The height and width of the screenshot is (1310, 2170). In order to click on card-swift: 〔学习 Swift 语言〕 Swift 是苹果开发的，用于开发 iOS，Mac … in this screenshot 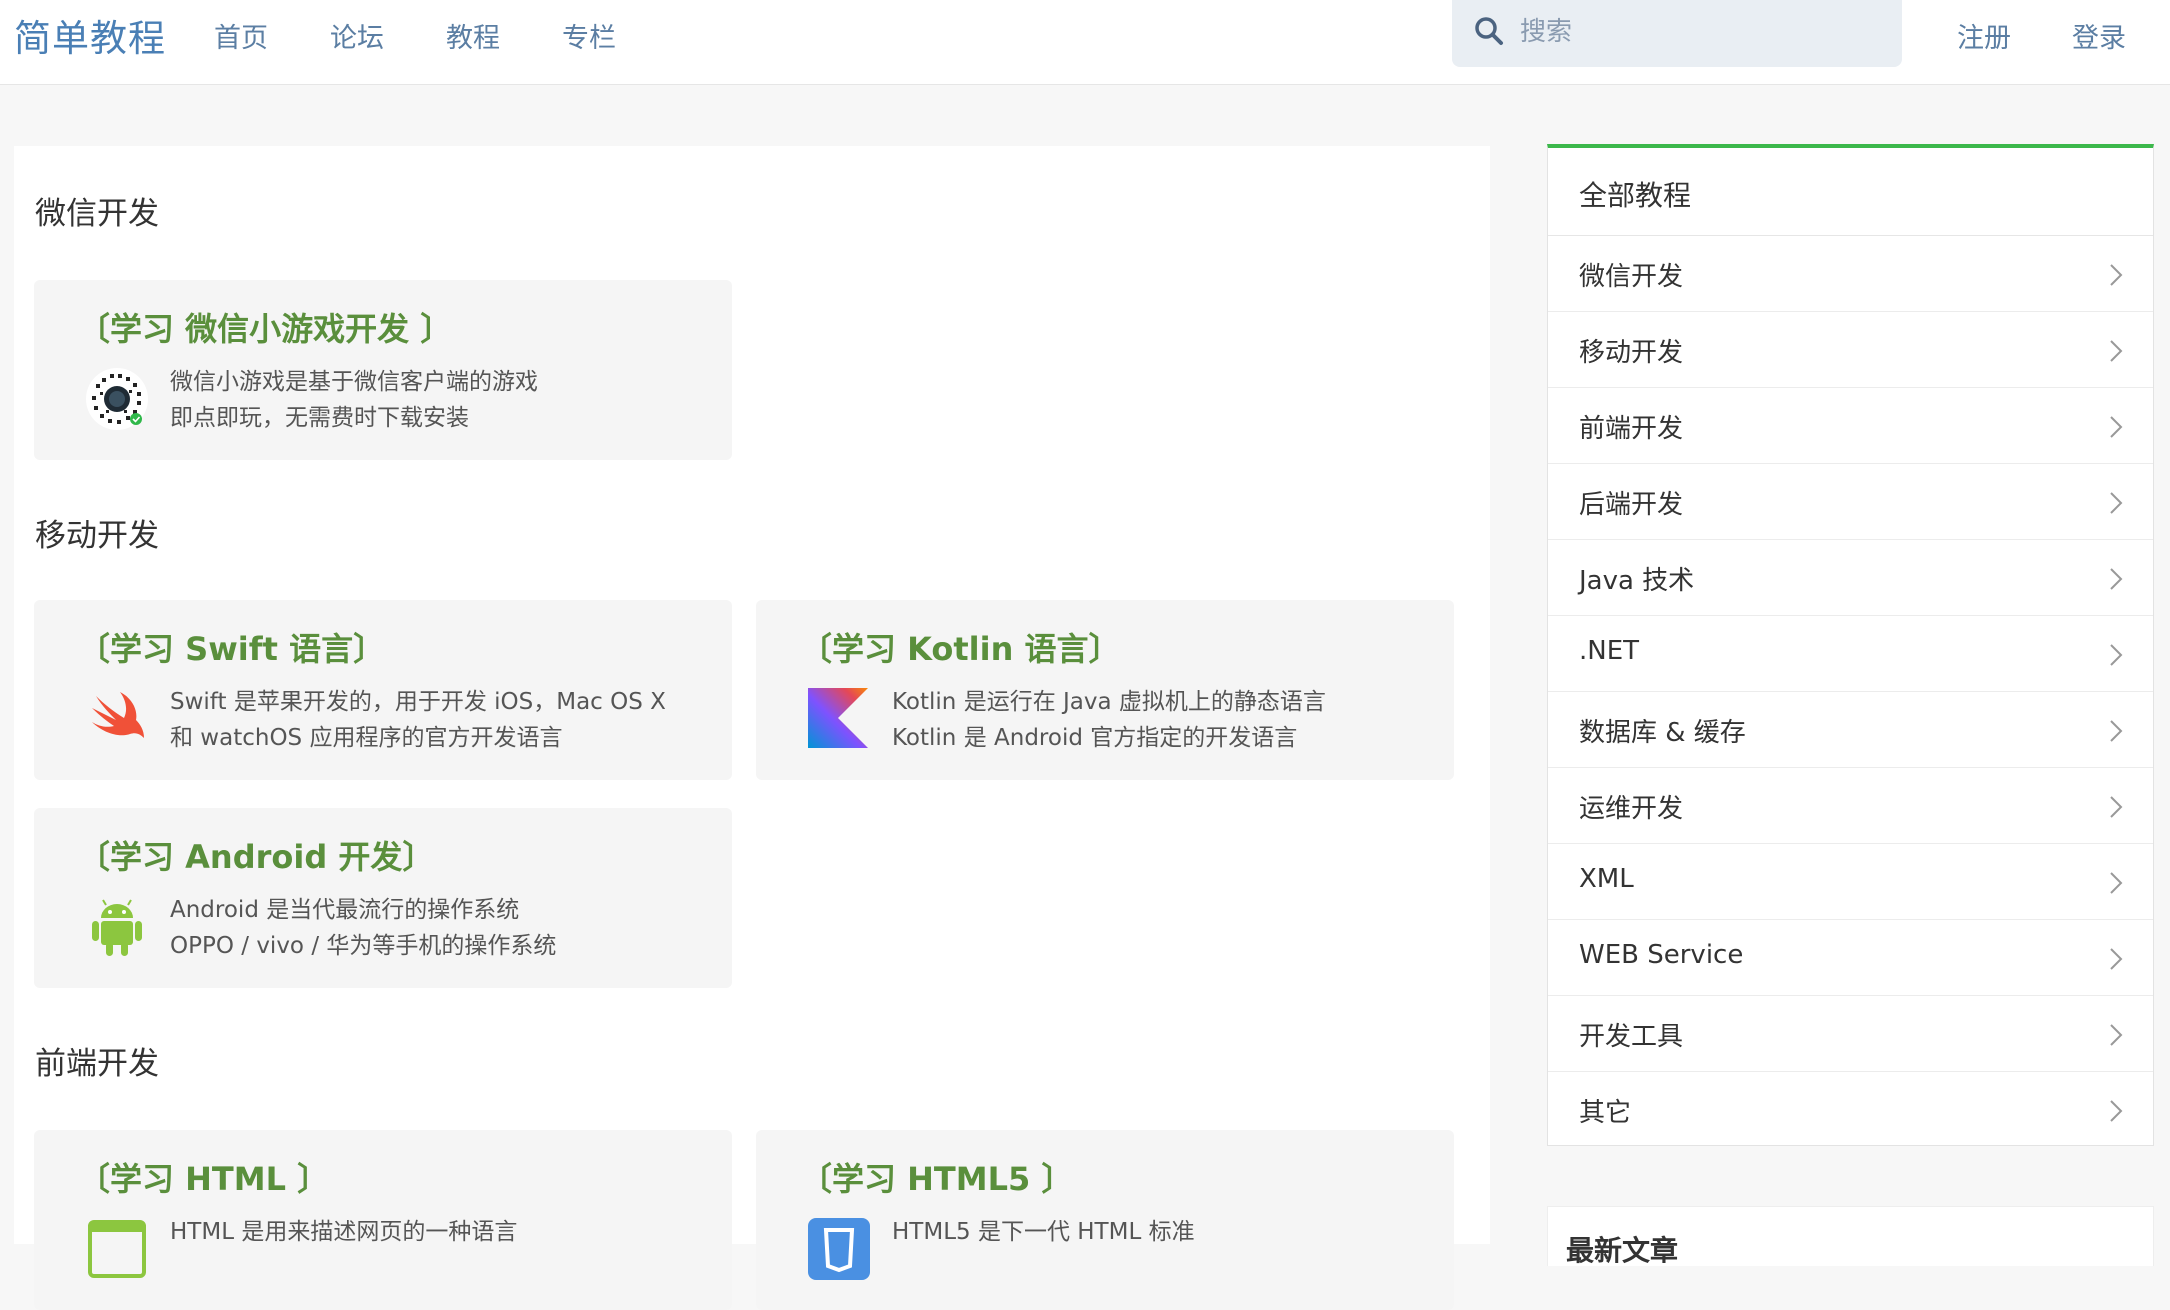, I will do `click(383, 690)`.